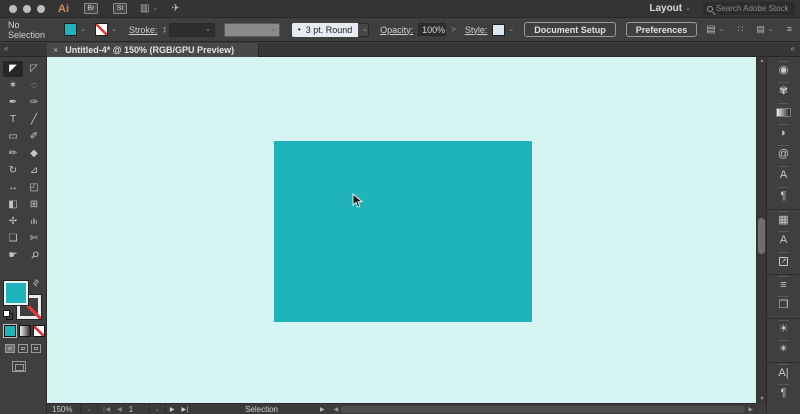 Image resolution: width=800 pixels, height=414 pixels. What do you see at coordinates (144, 8) in the screenshot?
I see `arrange-documents-icon: ▥` at bounding box center [144, 8].